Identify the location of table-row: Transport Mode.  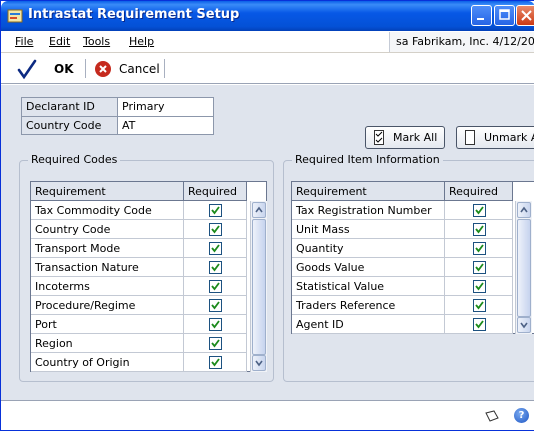
(139, 248).